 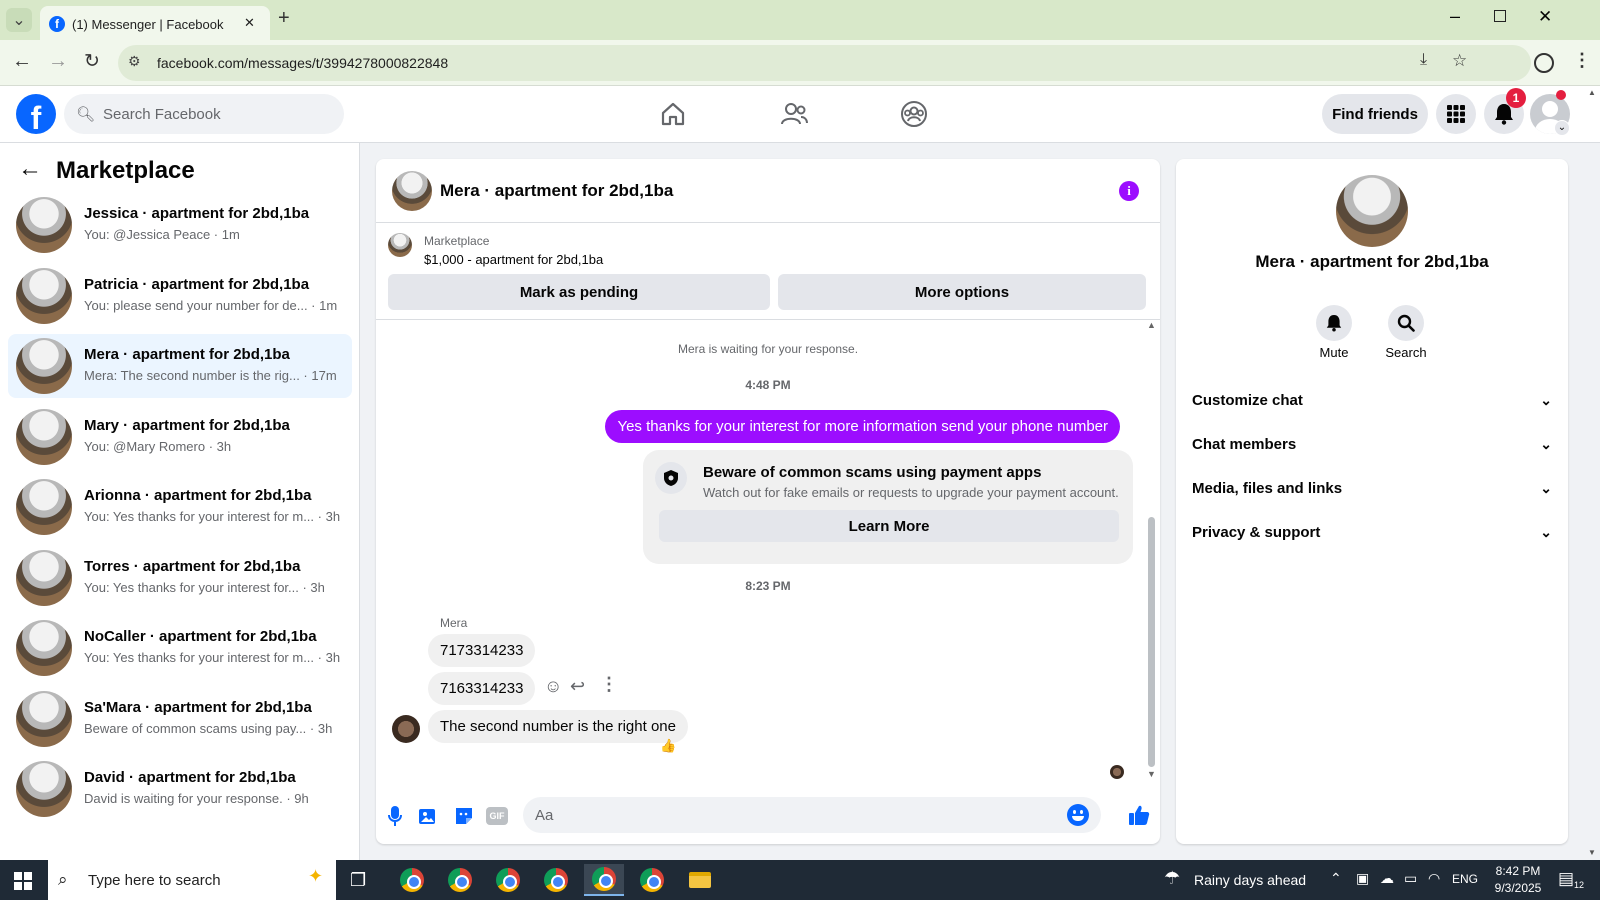 I want to click on details-title: Mera · apartment for 2bd,1ba, so click(x=1372, y=261).